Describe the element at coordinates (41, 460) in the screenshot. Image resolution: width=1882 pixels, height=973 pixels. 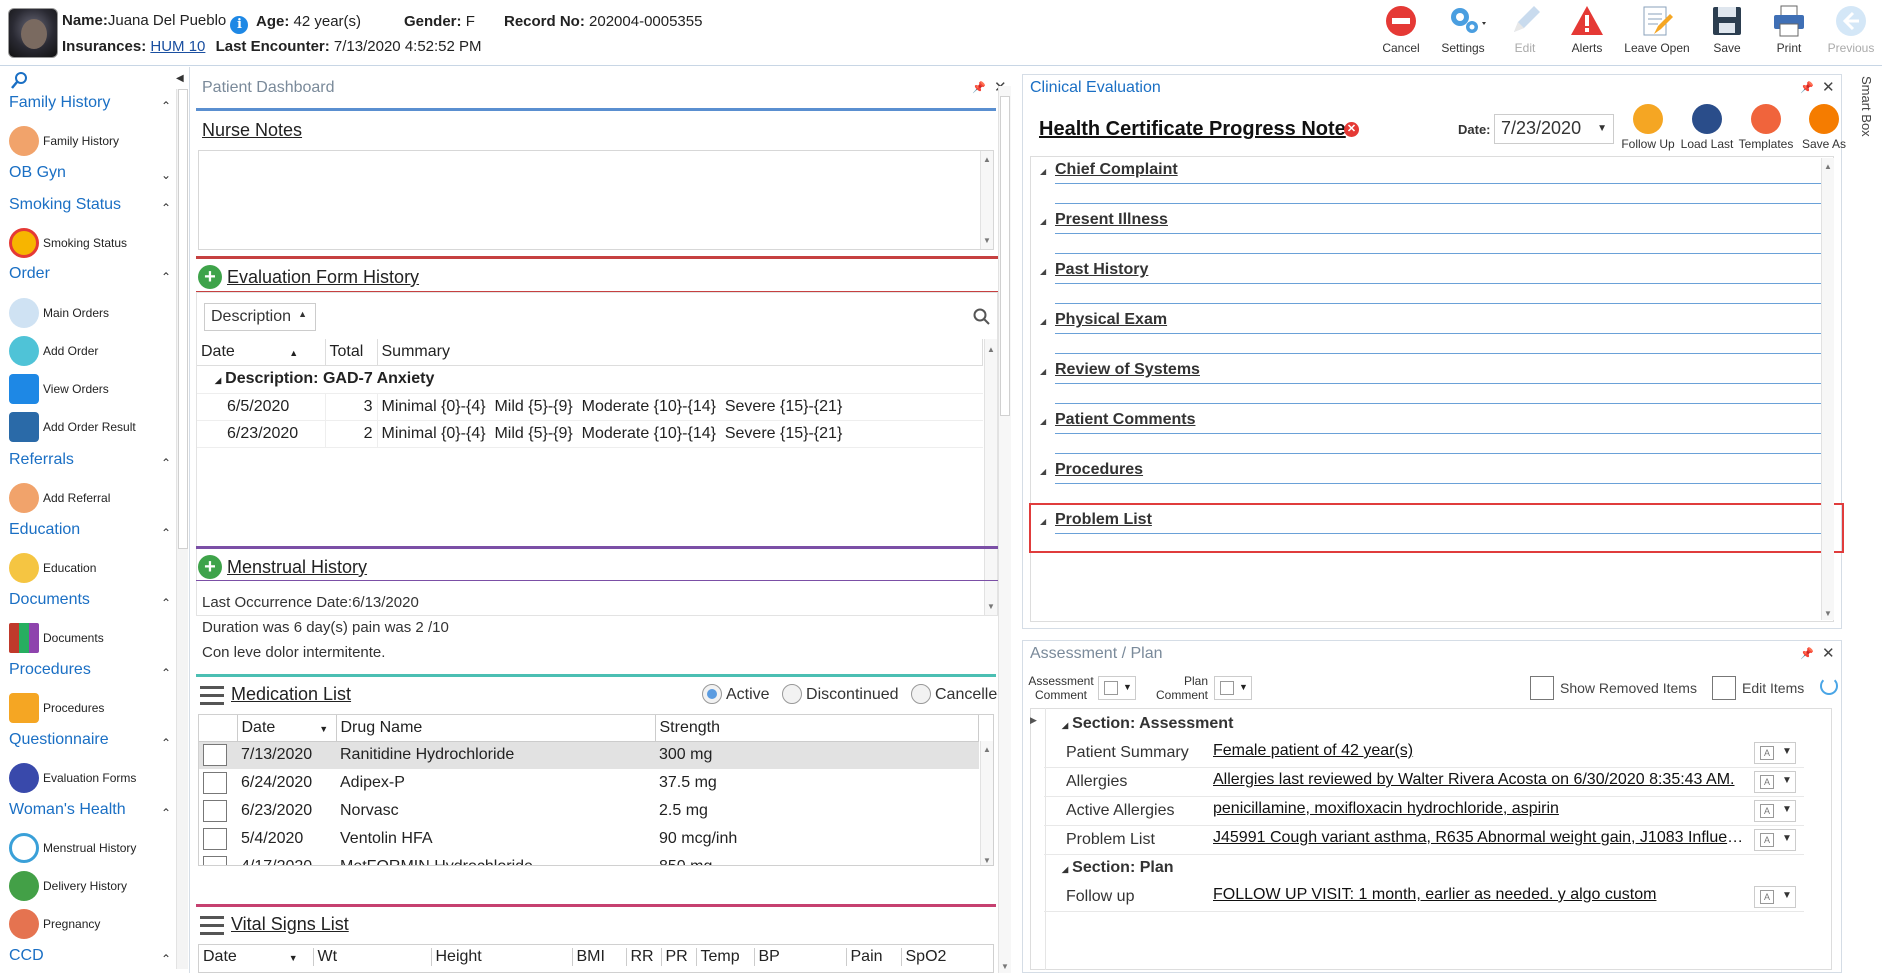
I see `sidebar-section-referrals: Referrals` at that location.